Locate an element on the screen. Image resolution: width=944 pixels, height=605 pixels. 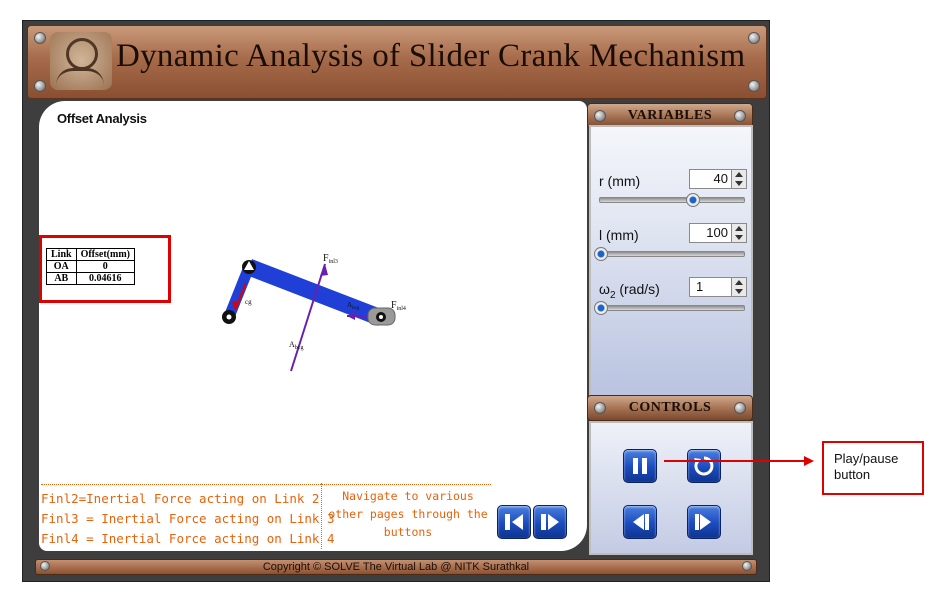
annotation-arrow is located at coordinates (739, 461).